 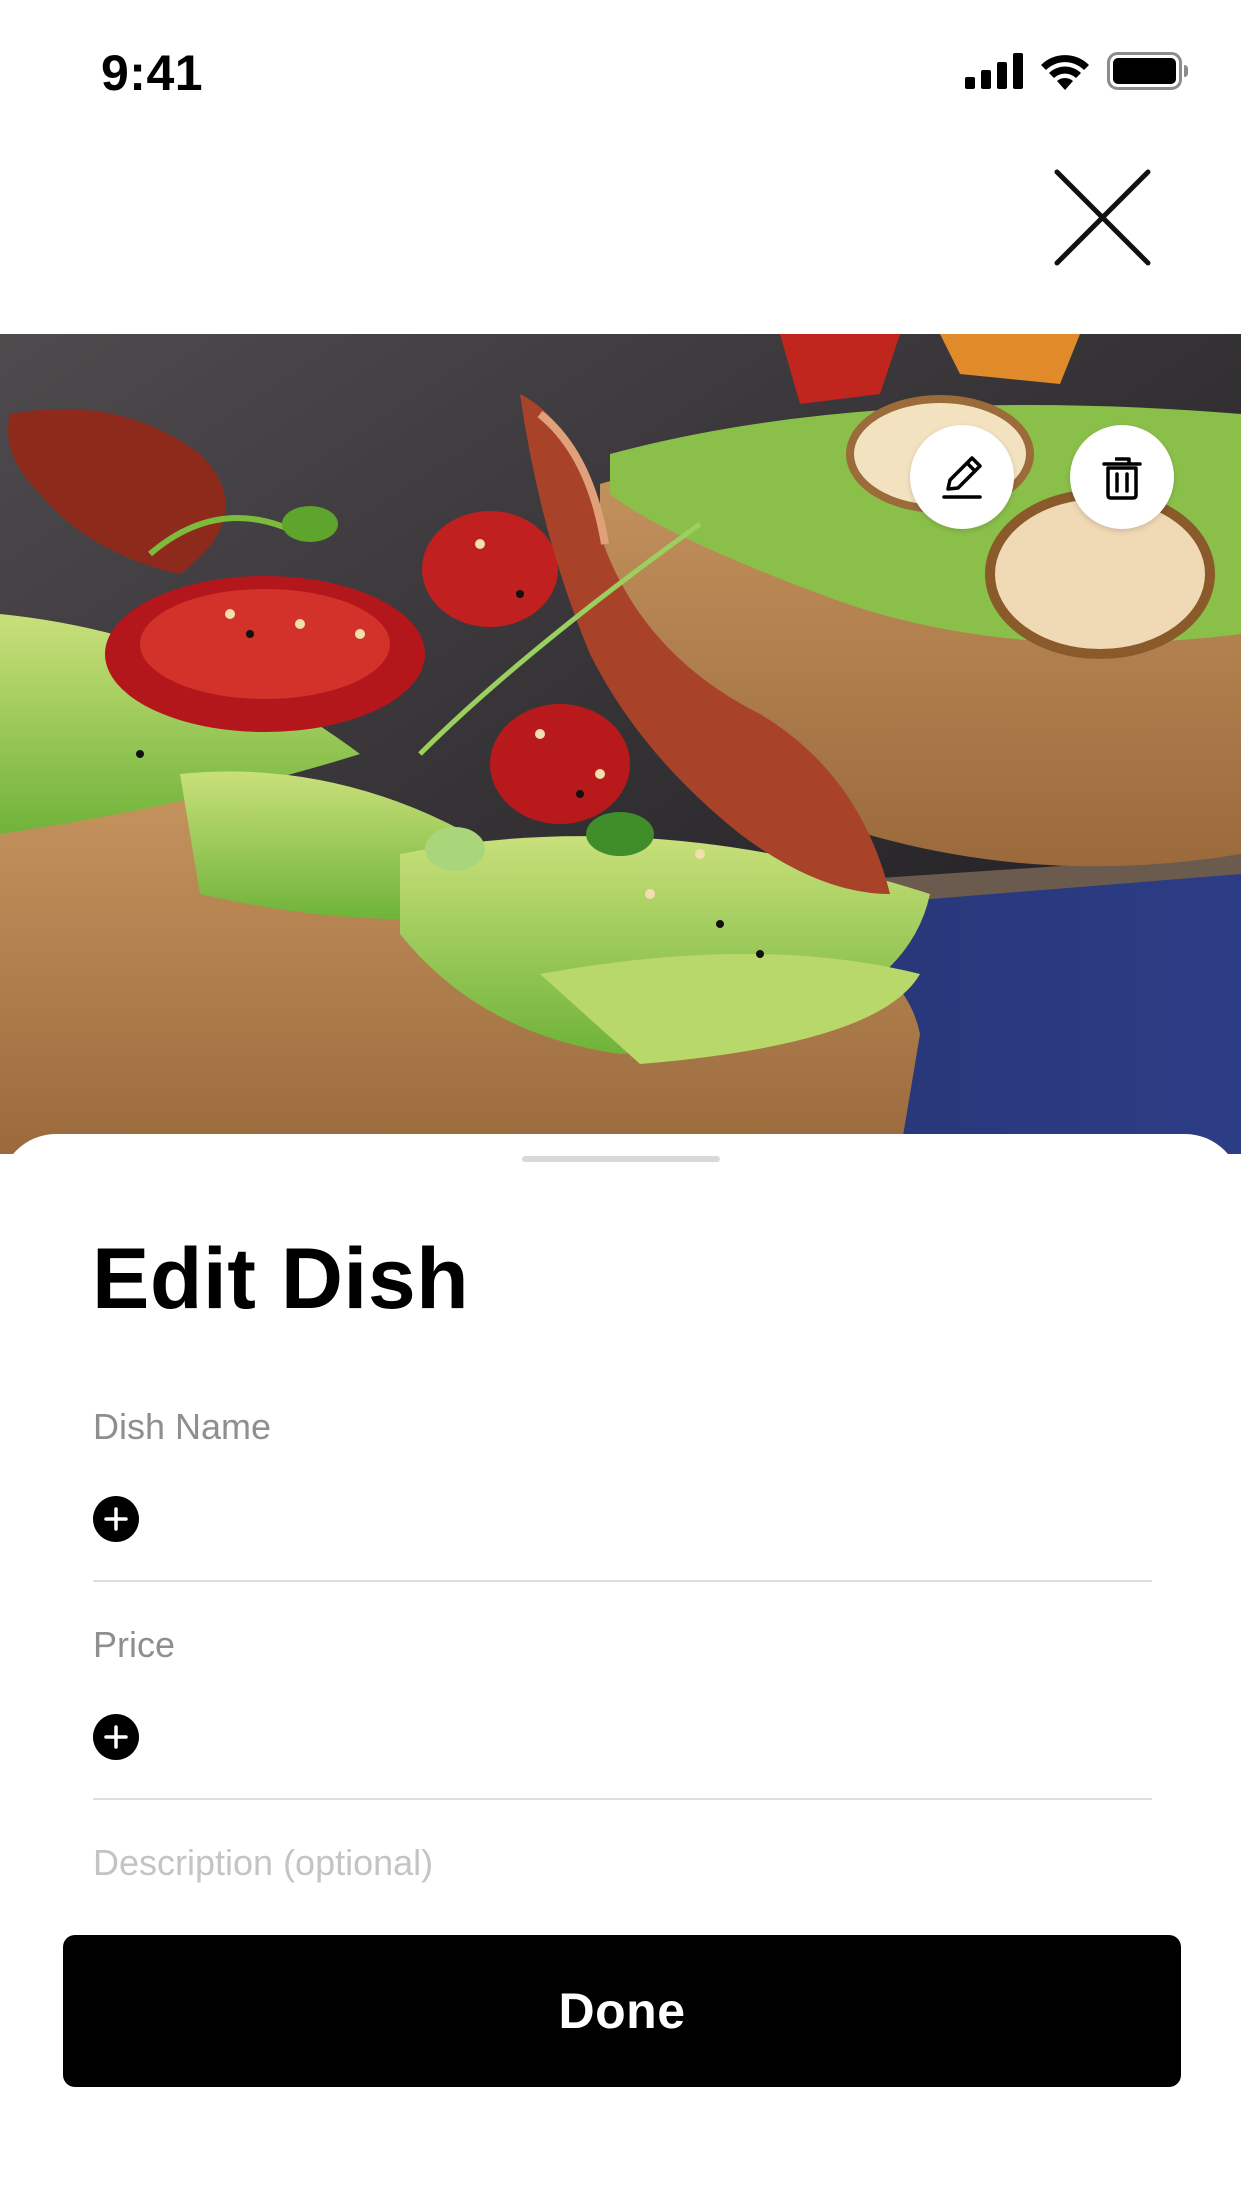 What do you see at coordinates (182, 1426) in the screenshot?
I see `dish-name-label: Dish Name` at bounding box center [182, 1426].